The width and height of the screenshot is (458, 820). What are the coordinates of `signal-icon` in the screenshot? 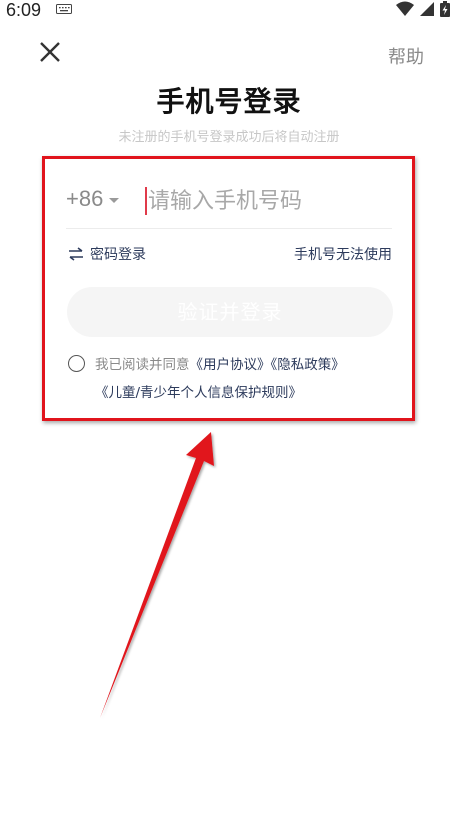 It's located at (427, 9).